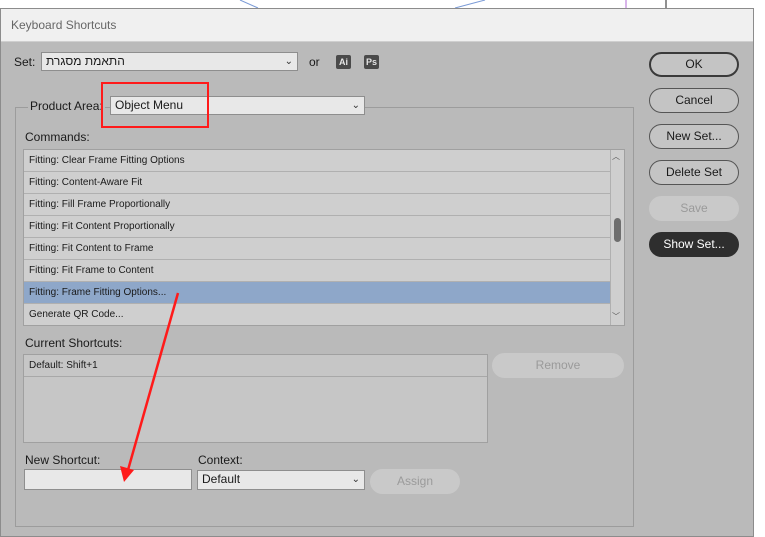  I want to click on product-area-value: Object Menu, so click(149, 105).